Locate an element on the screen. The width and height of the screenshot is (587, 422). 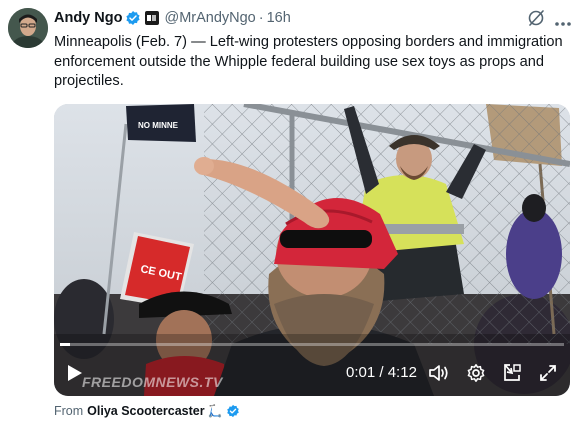
banner-text: NO MINNE is located at coordinates (158, 125).